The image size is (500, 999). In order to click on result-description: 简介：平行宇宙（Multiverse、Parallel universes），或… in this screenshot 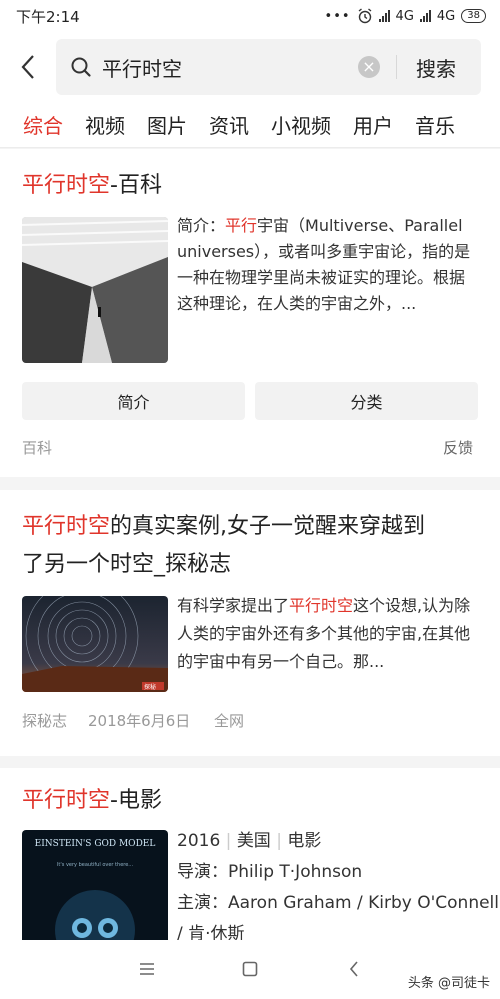, I will do `click(324, 264)`.